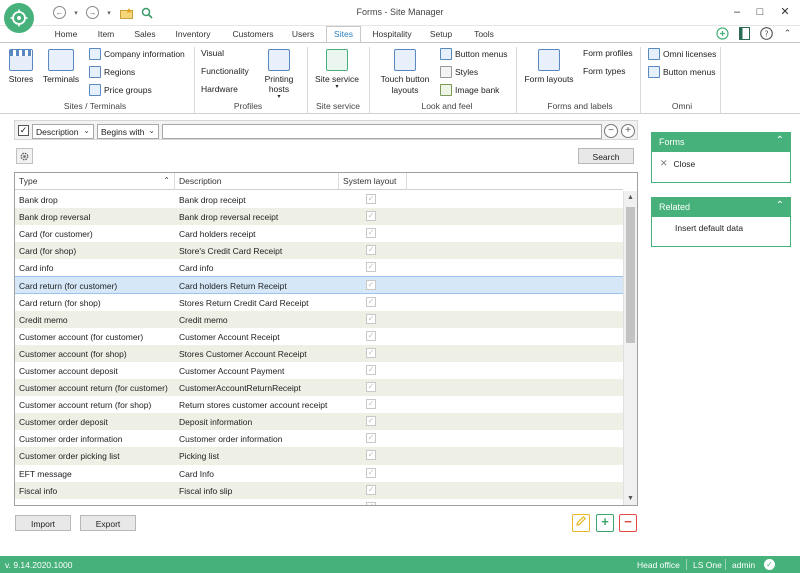 This screenshot has width=800, height=573. What do you see at coordinates (446, 72) in the screenshot?
I see `styles-icon` at bounding box center [446, 72].